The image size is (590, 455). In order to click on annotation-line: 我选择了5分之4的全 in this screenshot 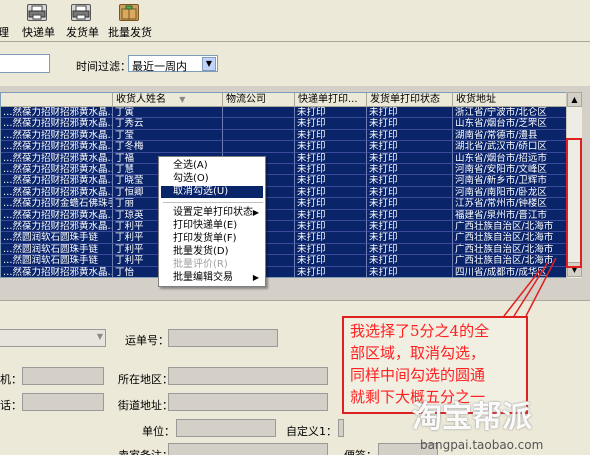, I will do `click(420, 331)`.